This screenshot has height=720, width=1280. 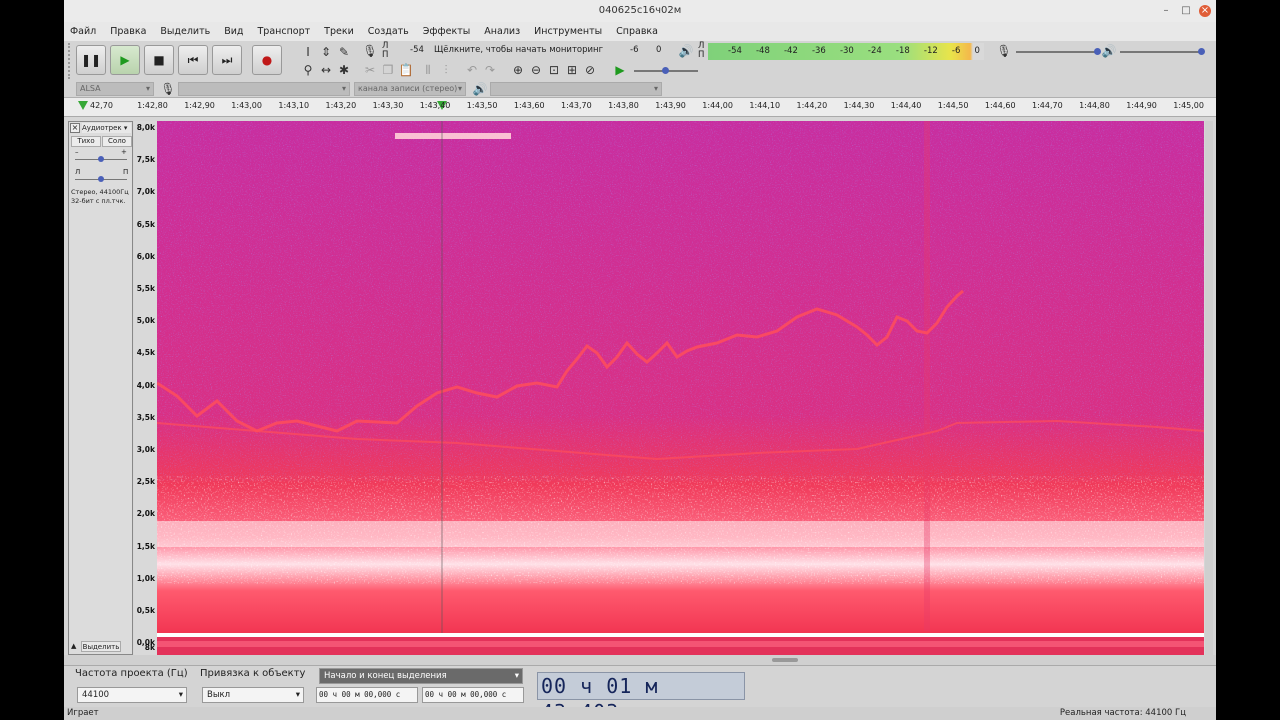 I want to click on stop-icon: ■, so click(x=159, y=60).